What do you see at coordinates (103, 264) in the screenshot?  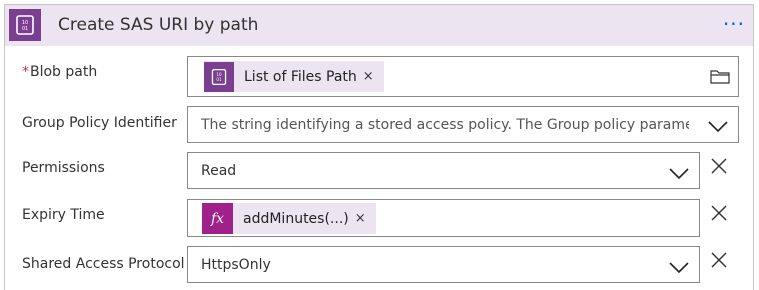 I see `shared-access-protocol-label: Shared Access Protocol` at bounding box center [103, 264].